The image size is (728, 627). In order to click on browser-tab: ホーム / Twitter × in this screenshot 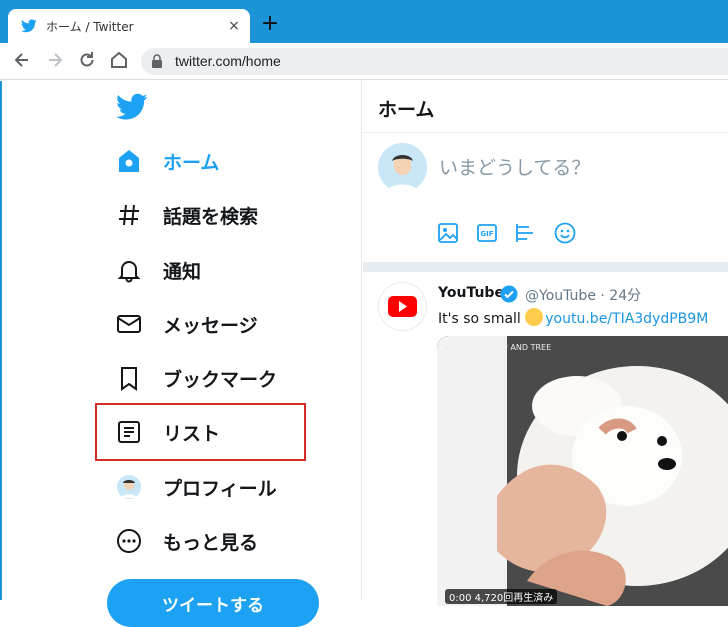, I will do `click(129, 26)`.